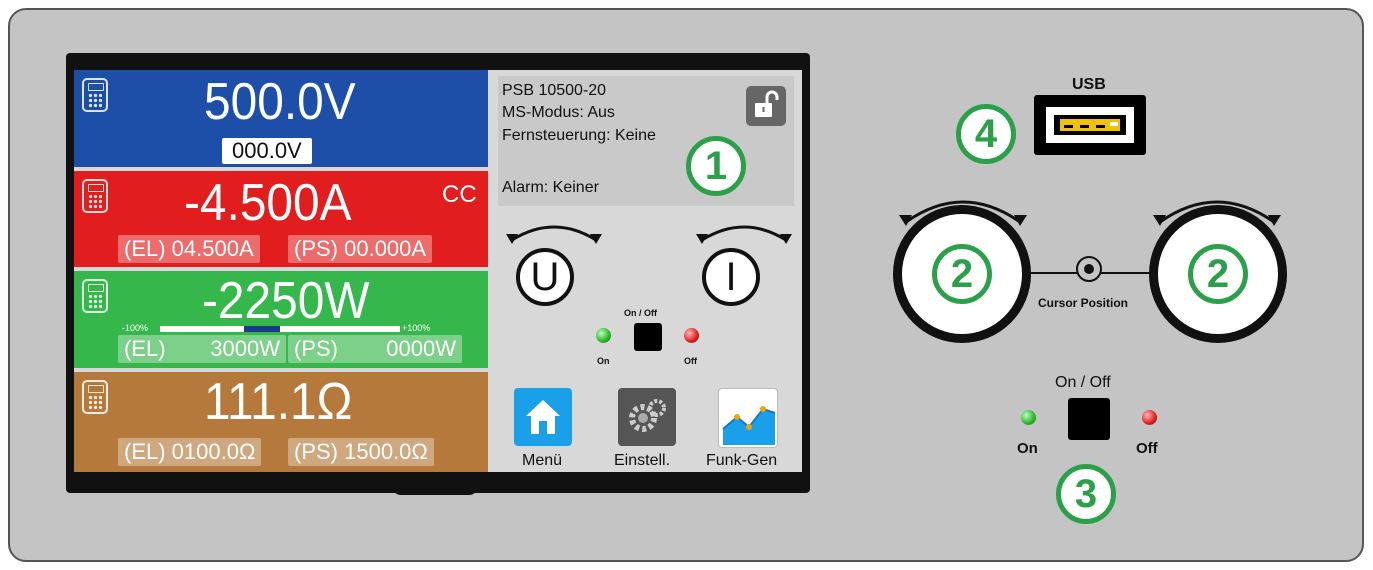  Describe the element at coordinates (416, 328) in the screenshot. I see `power-scale-max: +100%` at that location.